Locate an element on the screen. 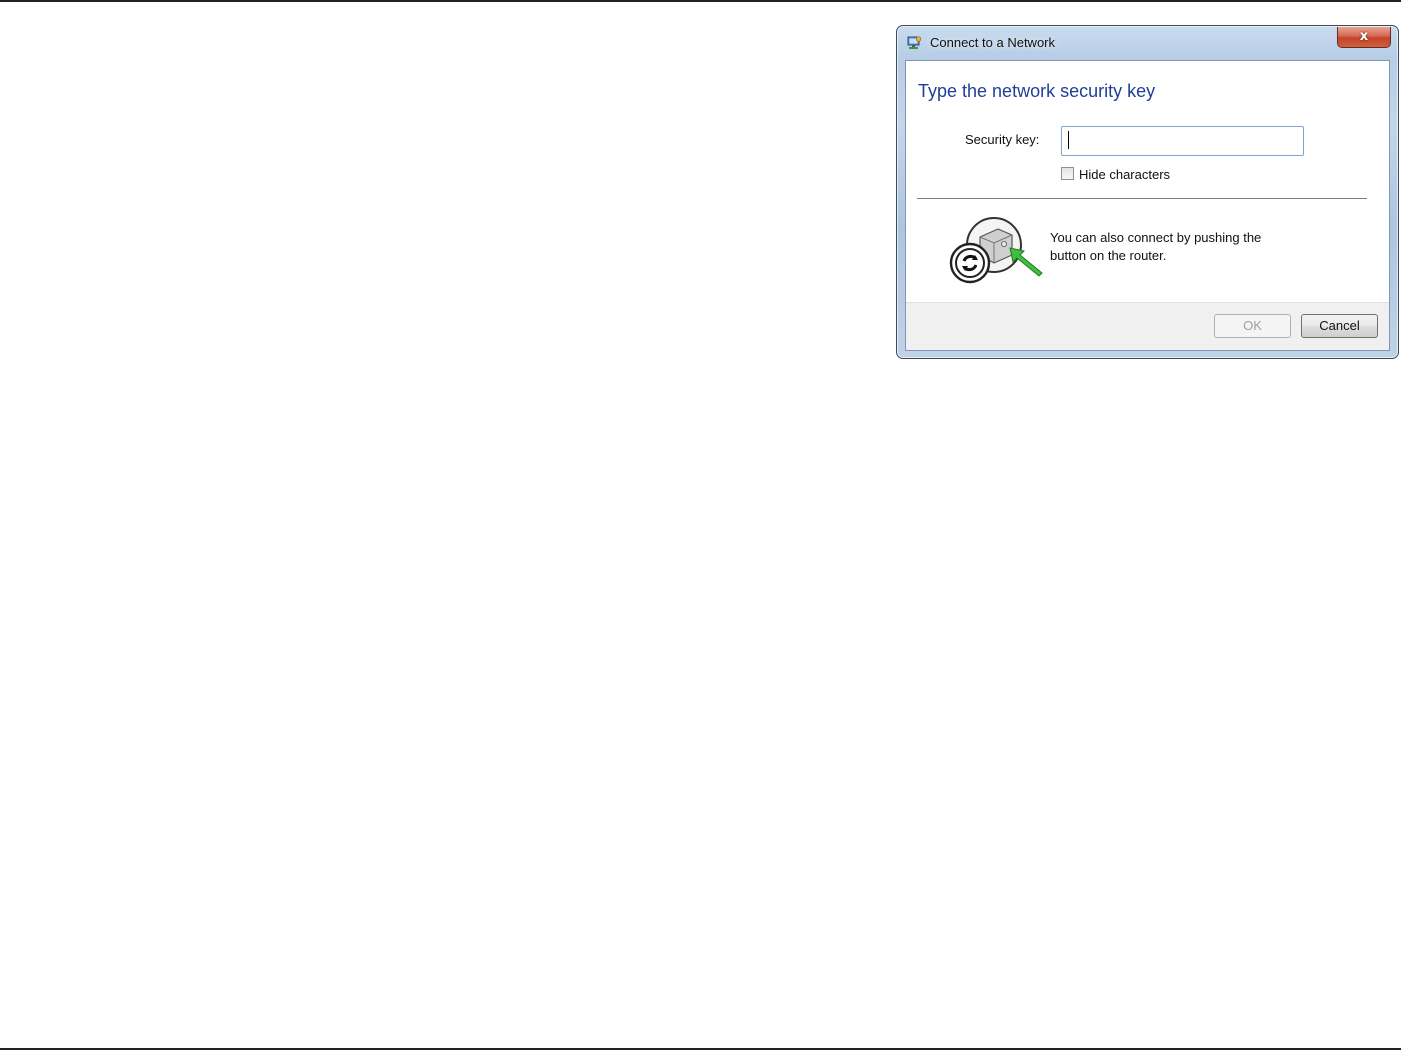 This screenshot has height=1051, width=1401. close-button: x is located at coordinates (1364, 37).